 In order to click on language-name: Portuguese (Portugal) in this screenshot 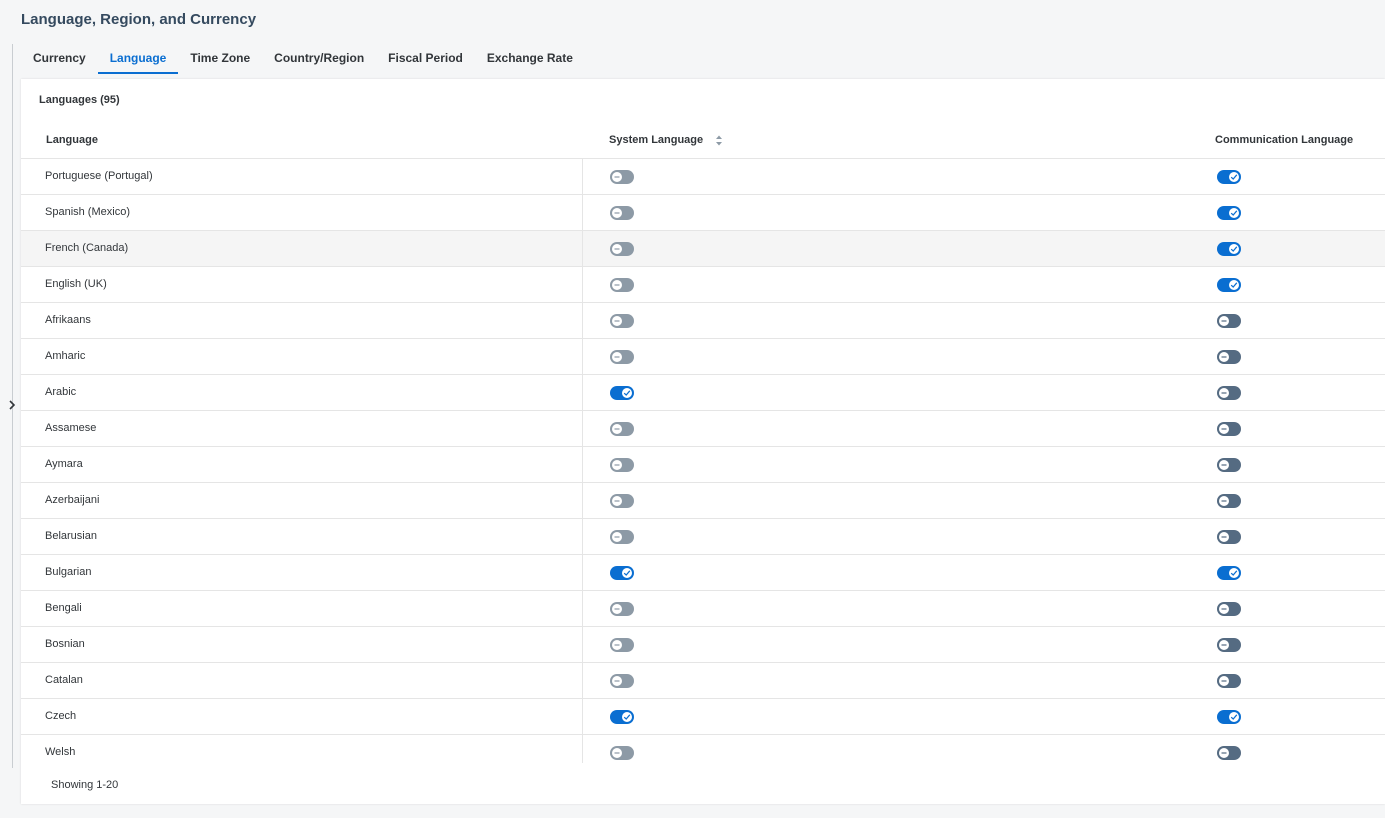, I will do `click(99, 176)`.